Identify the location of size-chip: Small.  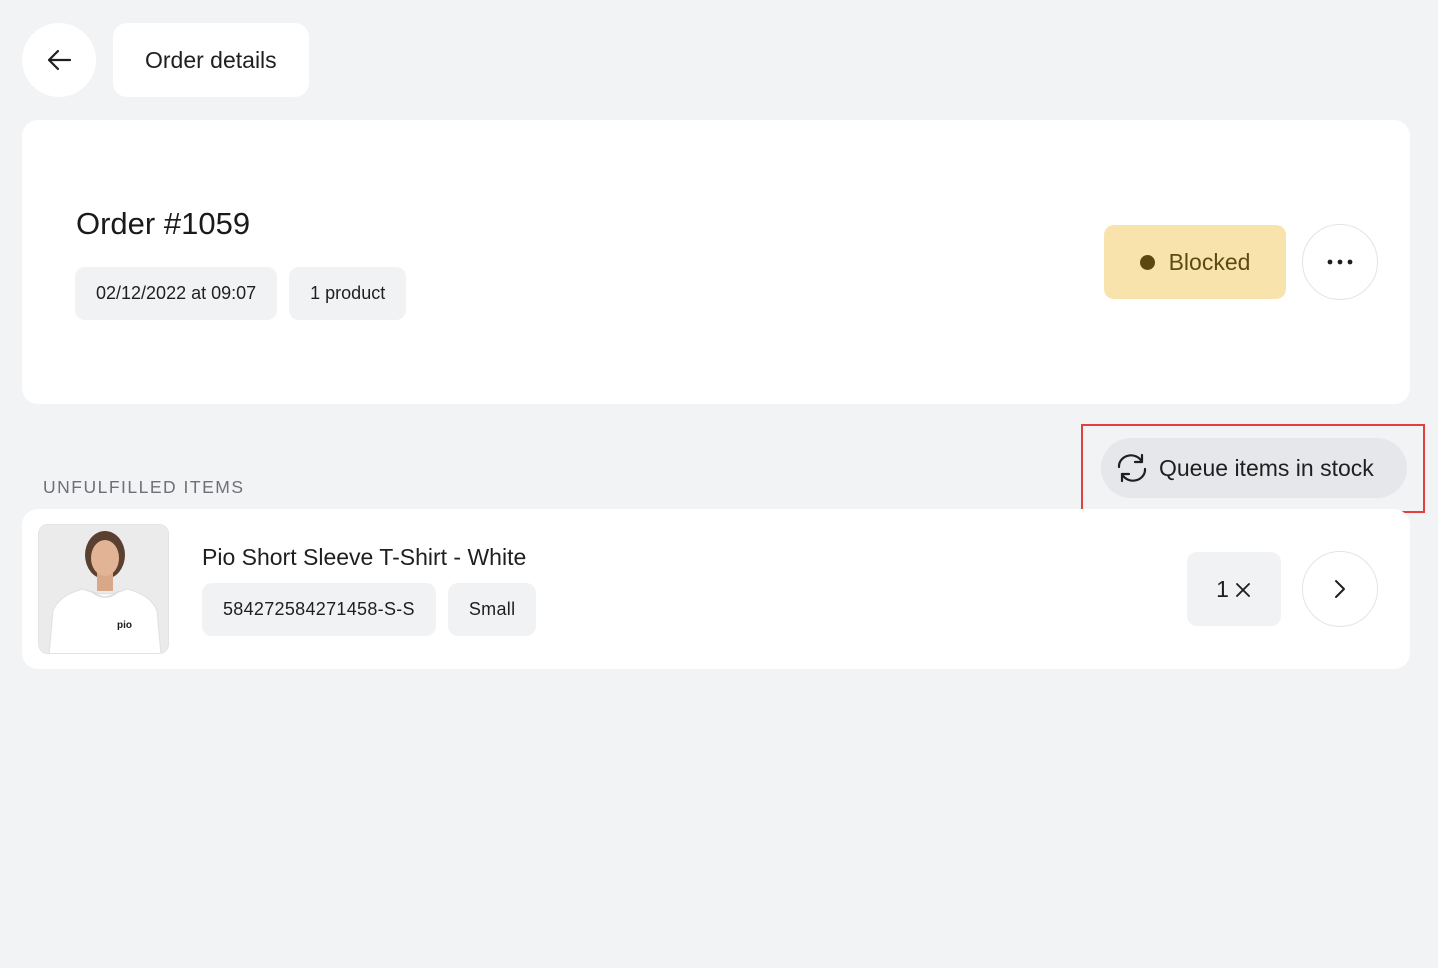
(492, 609).